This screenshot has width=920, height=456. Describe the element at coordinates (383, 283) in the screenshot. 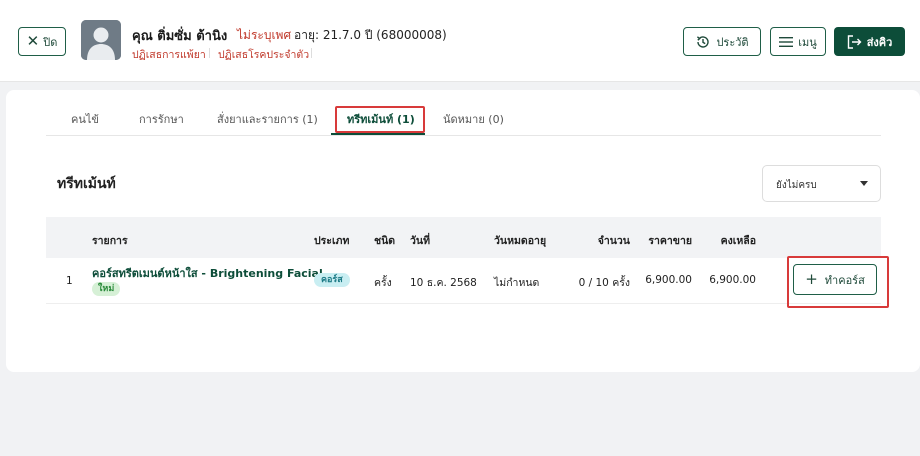

I see `unit-cell: ครั้ง` at that location.